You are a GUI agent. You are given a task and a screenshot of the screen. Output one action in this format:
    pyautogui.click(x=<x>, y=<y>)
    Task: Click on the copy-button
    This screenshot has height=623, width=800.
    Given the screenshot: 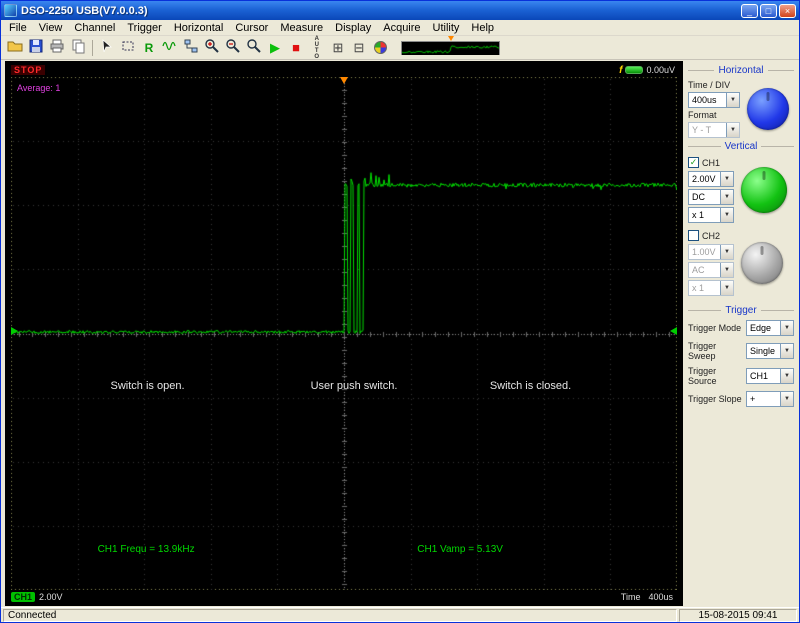 What is the action you would take?
    pyautogui.click(x=78, y=48)
    